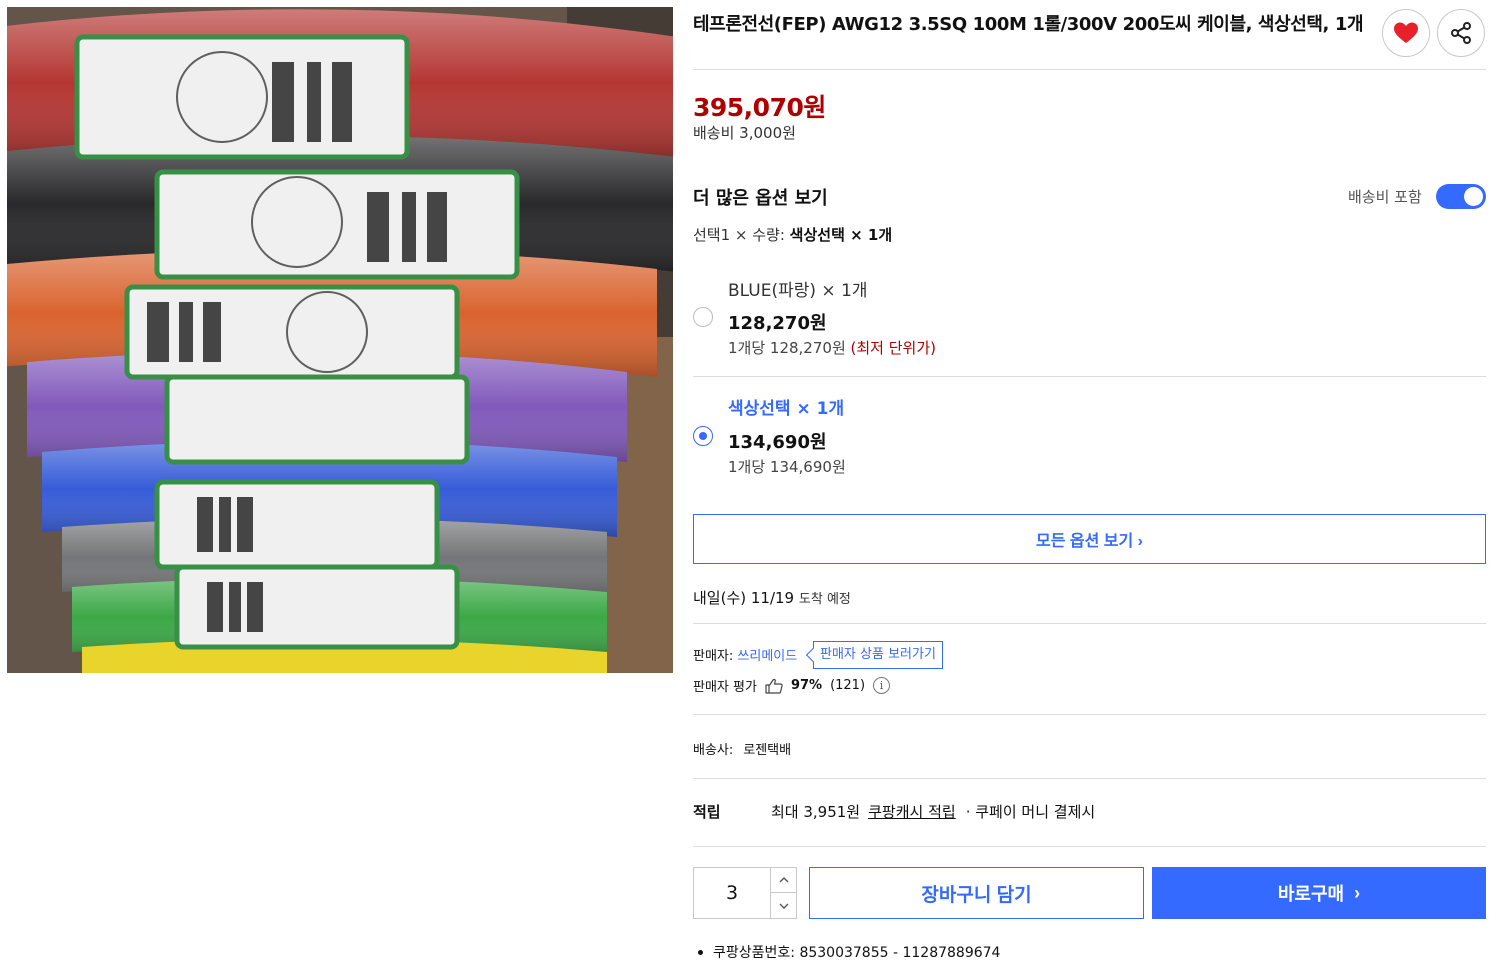 The height and width of the screenshot is (975, 1500). I want to click on chevron-up-icon, so click(784, 880).